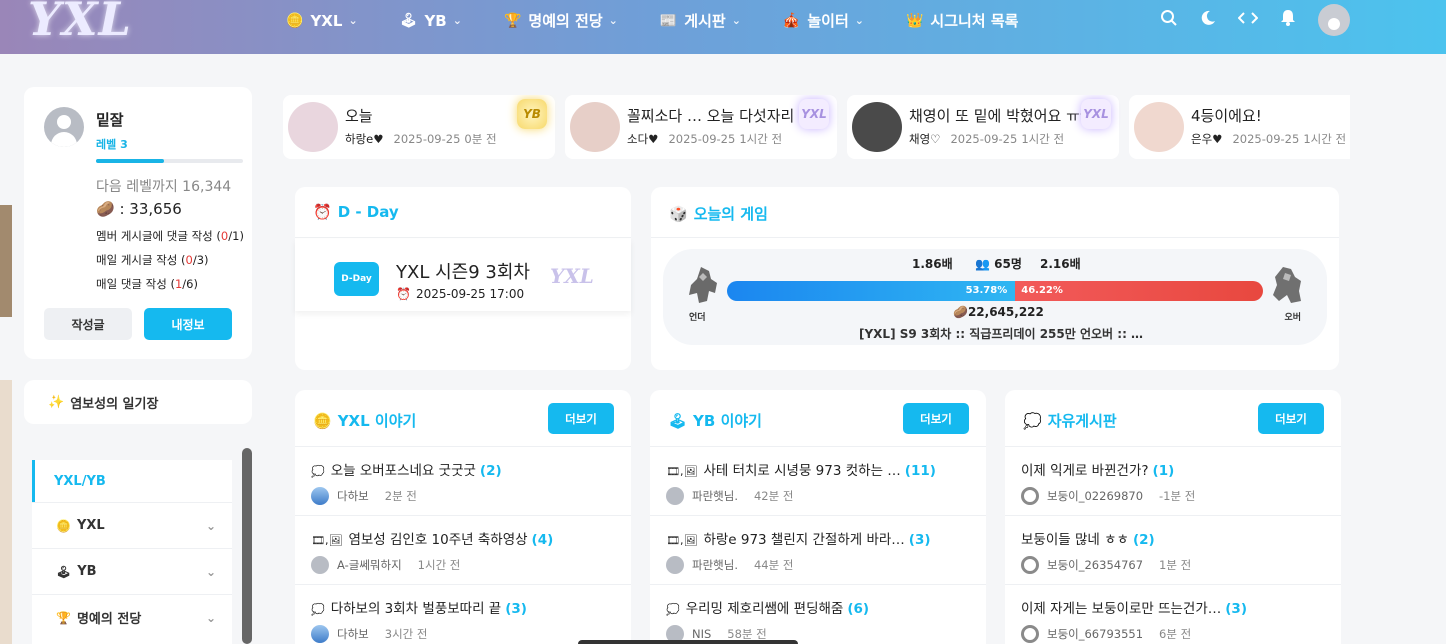 The image size is (1446, 644). Describe the element at coordinates (700, 20) in the screenshot. I see `nav-board: 📰 게시판 ⌄` at that location.